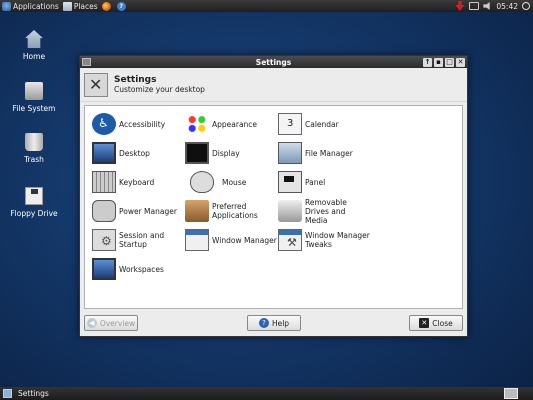  I want to click on desktop-icon-file-system: File System, so click(34, 97).